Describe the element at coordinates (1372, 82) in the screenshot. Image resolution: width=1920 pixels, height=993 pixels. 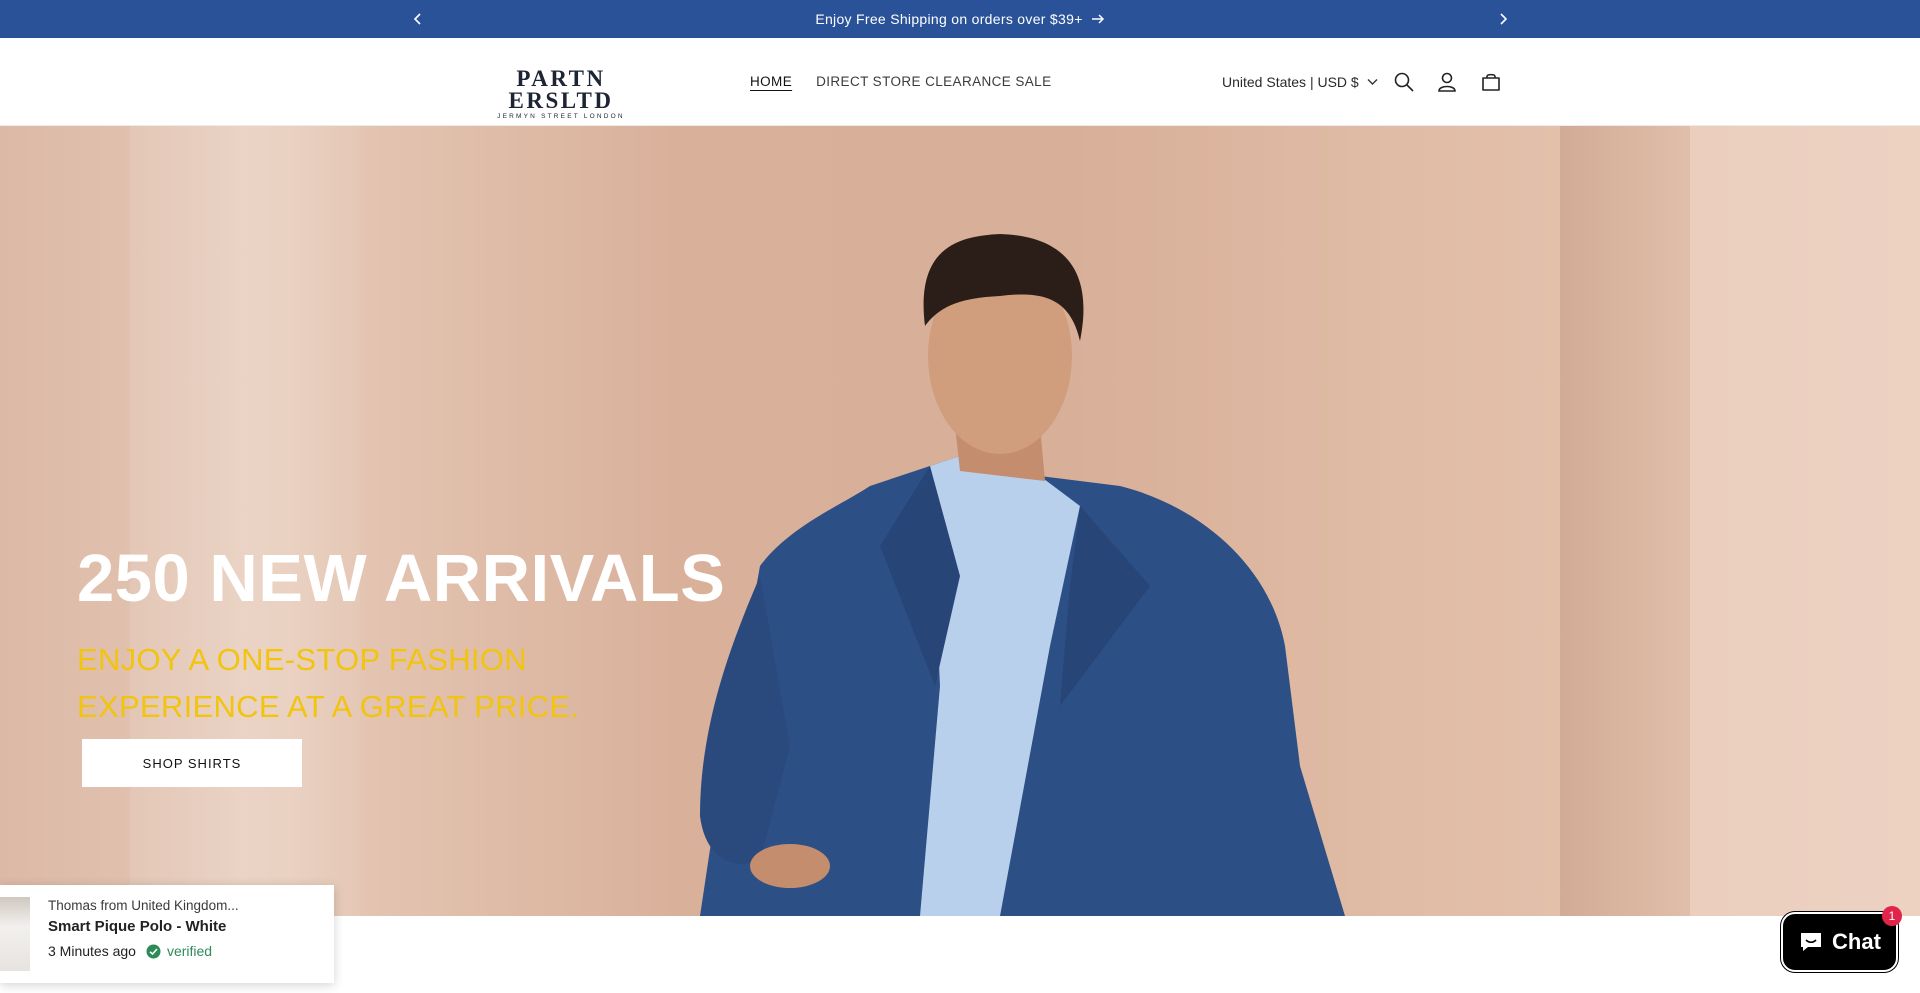
I see `chevron-down-icon` at that location.